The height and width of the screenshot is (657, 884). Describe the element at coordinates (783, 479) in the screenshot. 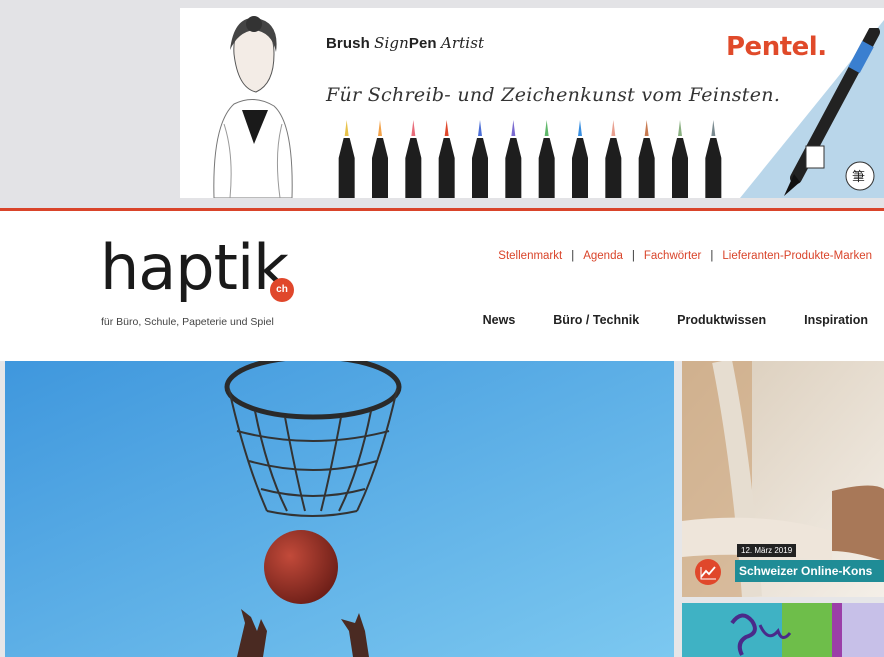

I see `side-article-card: 12. März 2019 Schweizer Online-Kons` at that location.